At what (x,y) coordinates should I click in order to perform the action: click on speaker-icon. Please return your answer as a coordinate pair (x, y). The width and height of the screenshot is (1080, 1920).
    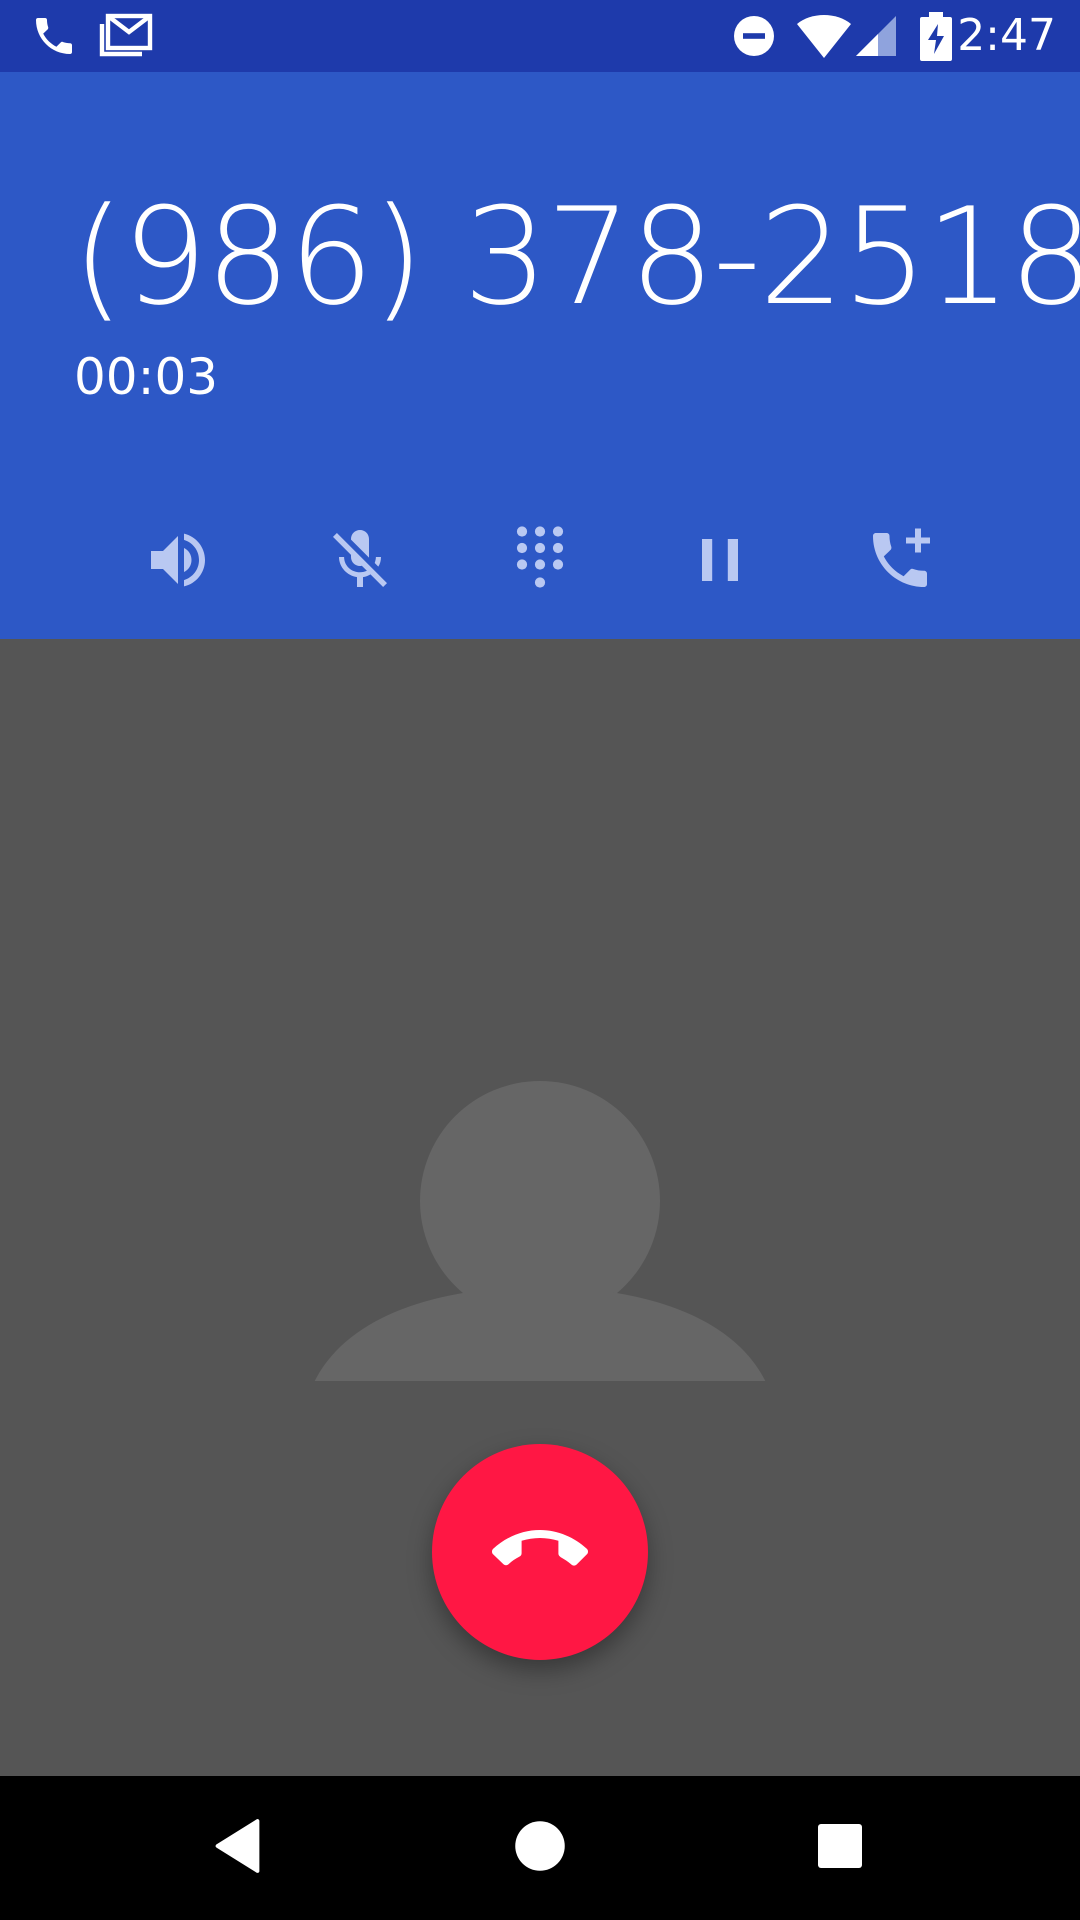
    Looking at the image, I should click on (178, 562).